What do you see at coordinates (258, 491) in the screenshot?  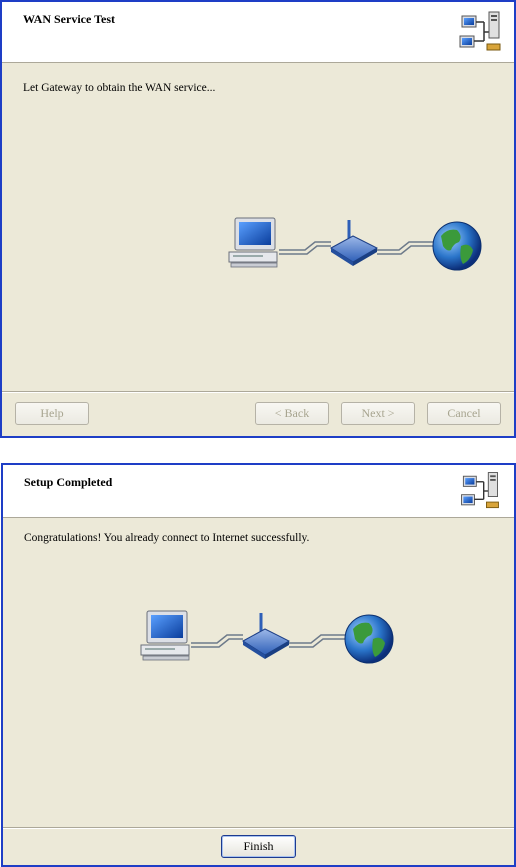 I see `dialog-header: Setup Completed` at bounding box center [258, 491].